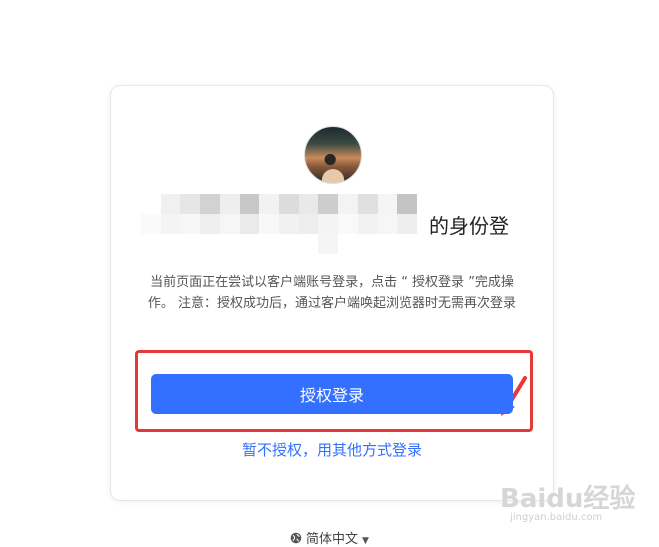  I want to click on language-selector: 简体中文 ▼, so click(329, 537).